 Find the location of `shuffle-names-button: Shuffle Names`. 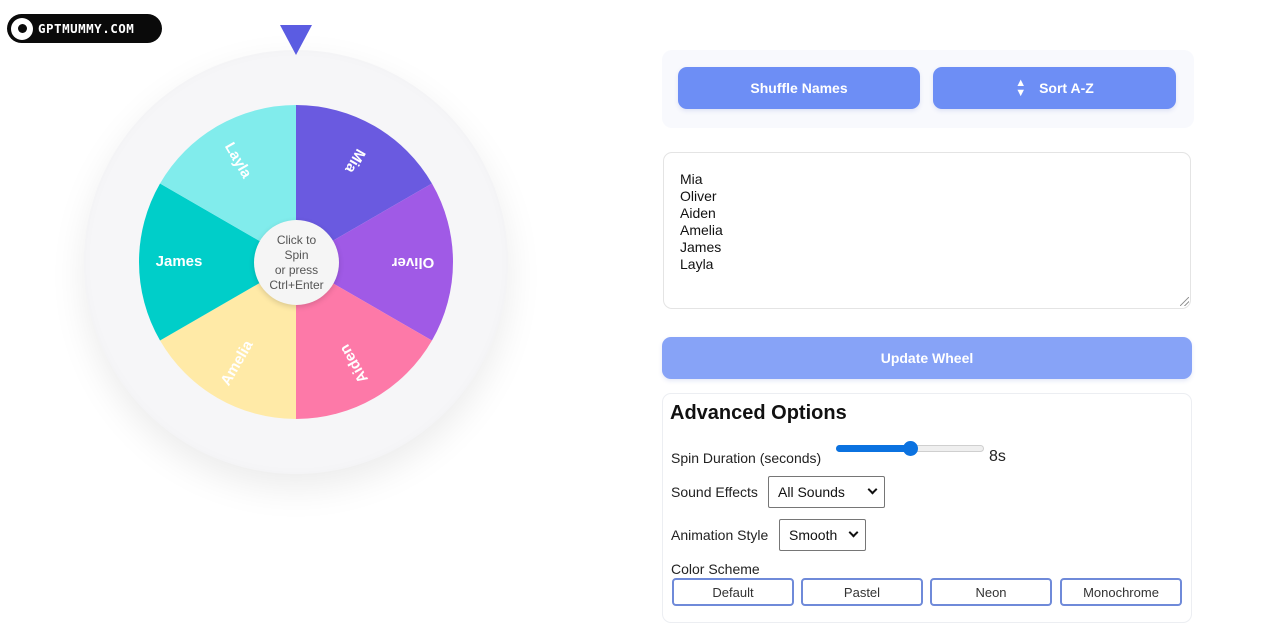

shuffle-names-button: Shuffle Names is located at coordinates (799, 88).